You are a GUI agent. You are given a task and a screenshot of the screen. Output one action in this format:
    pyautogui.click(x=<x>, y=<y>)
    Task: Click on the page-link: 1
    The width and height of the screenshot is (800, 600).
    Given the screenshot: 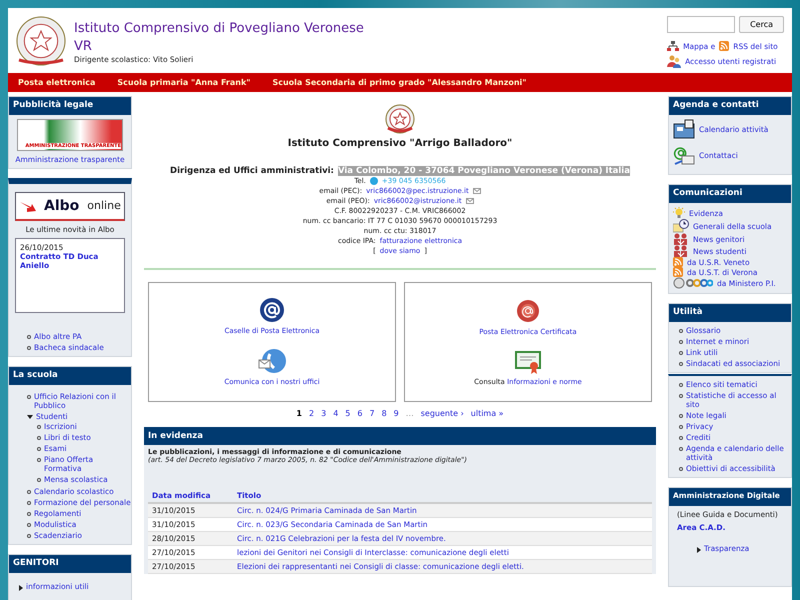 What is the action you would take?
    pyautogui.click(x=299, y=414)
    